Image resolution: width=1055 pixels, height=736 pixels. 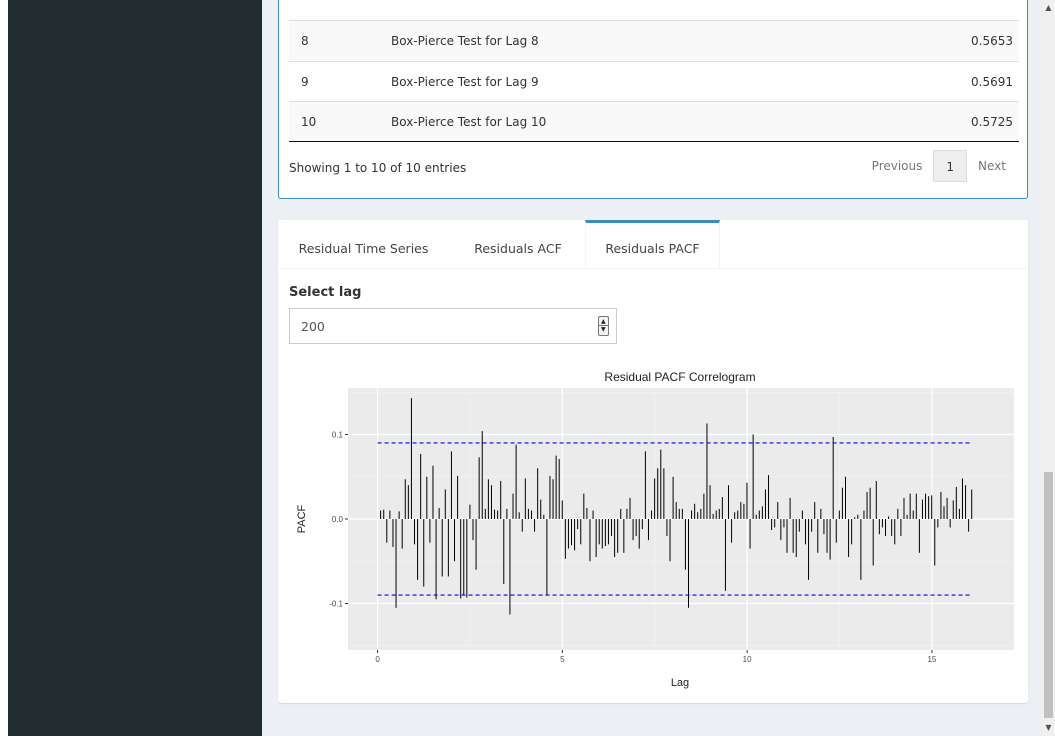 I want to click on x-tick-label: 5, so click(x=562, y=659).